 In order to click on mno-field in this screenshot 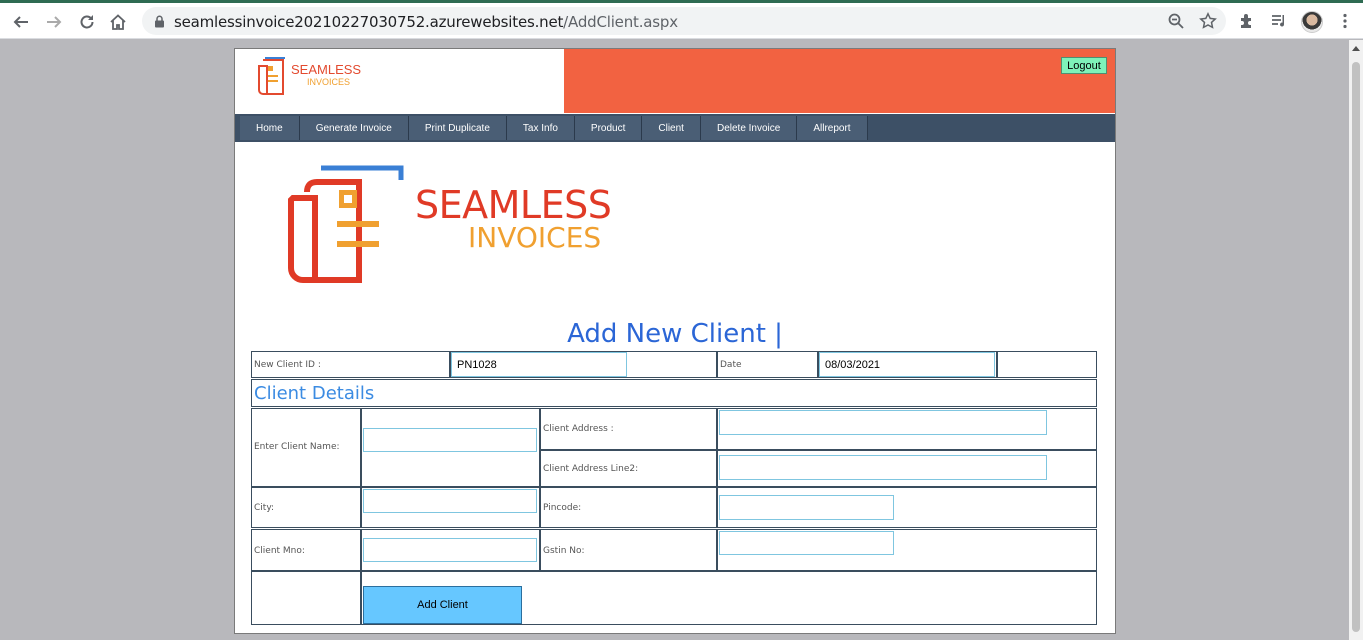, I will do `click(450, 550)`.